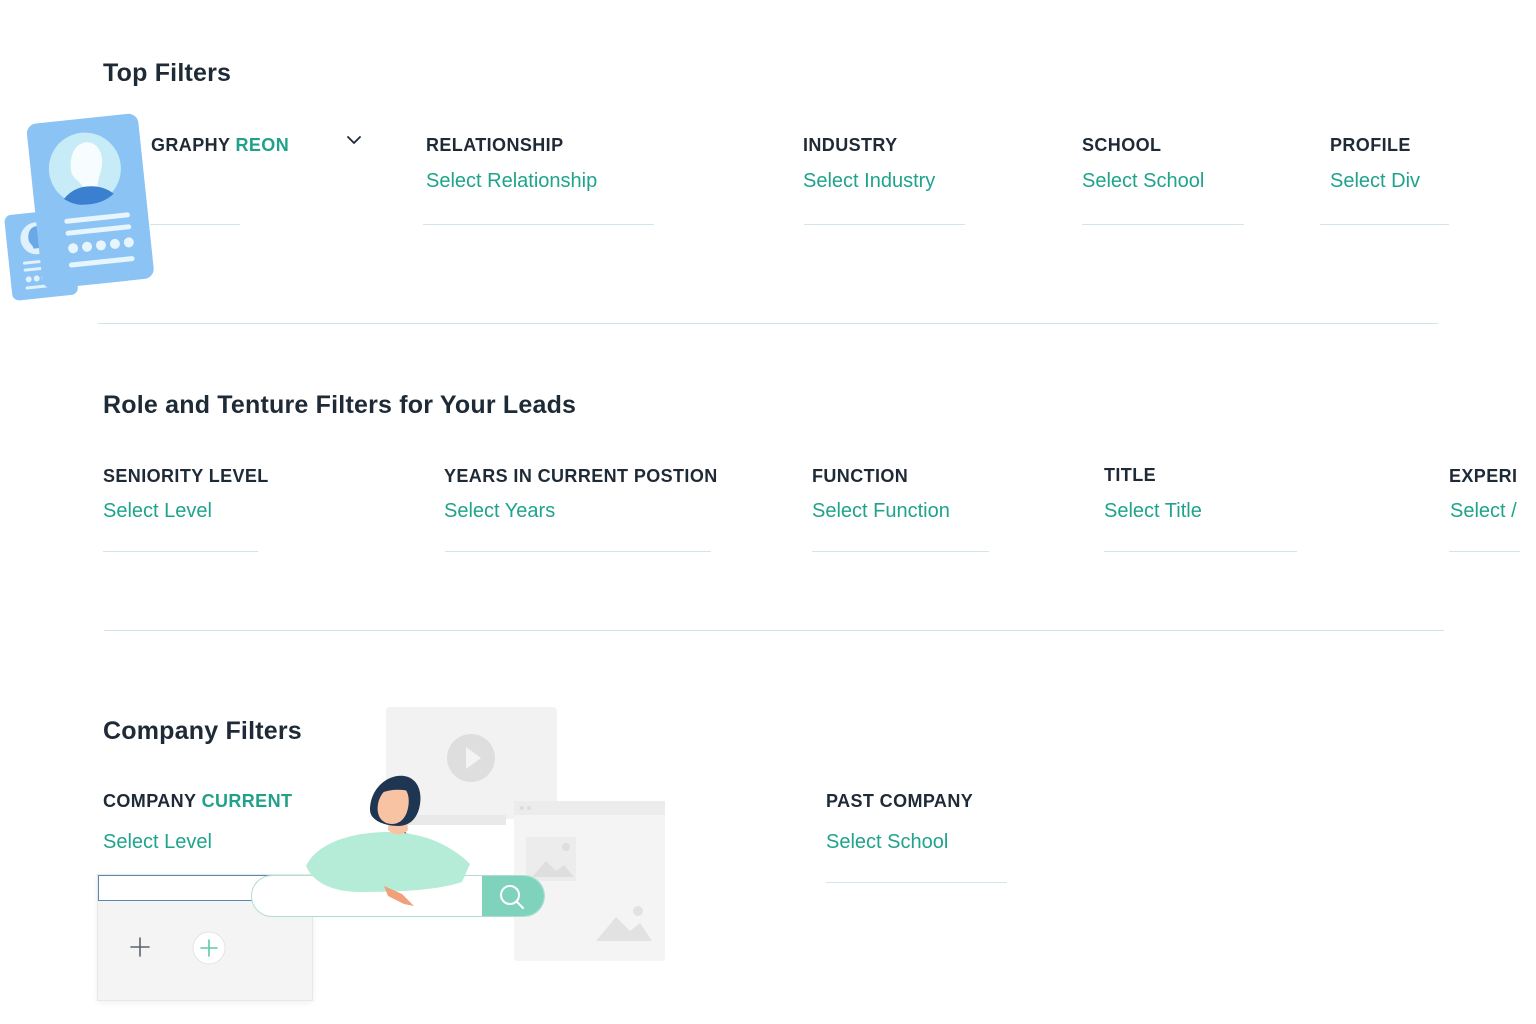  I want to click on chevron-down-icon, so click(354, 140).